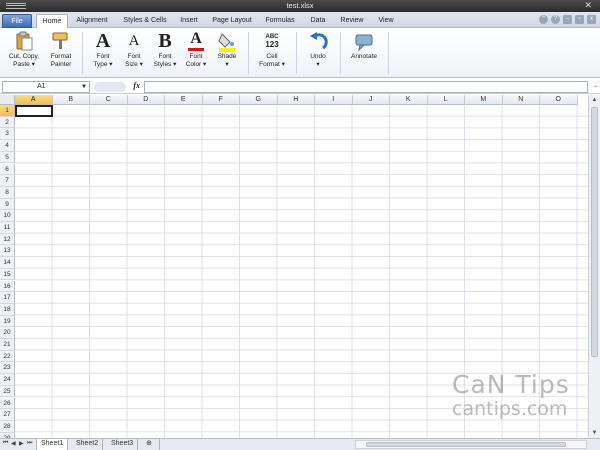 Image resolution: width=600 pixels, height=450 pixels. I want to click on row-header-2: 2, so click(7, 122).